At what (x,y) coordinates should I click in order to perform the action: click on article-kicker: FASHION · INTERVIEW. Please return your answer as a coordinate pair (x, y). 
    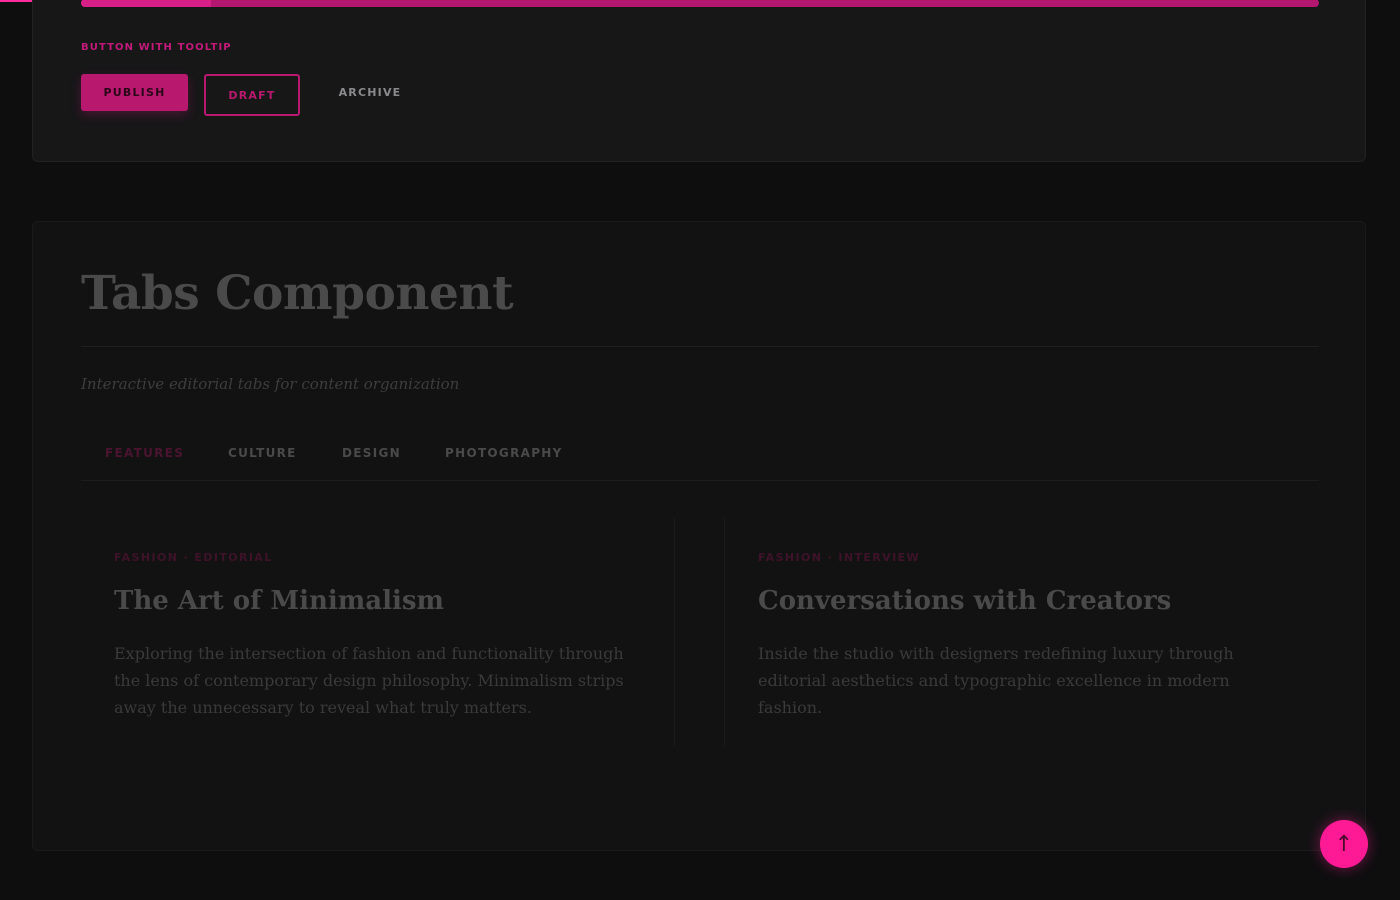
    Looking at the image, I should click on (839, 557).